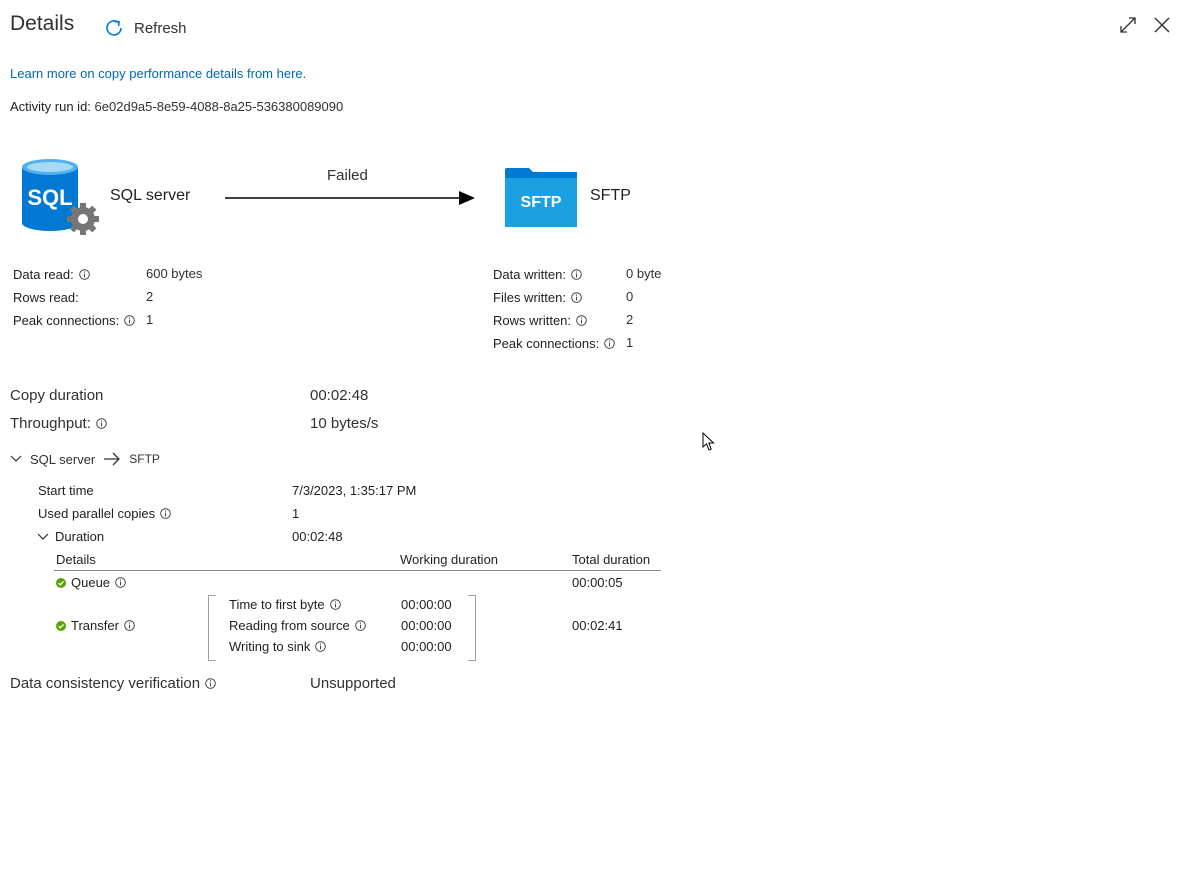 The height and width of the screenshot is (876, 1177). I want to click on stat-data-written: Data written:, so click(537, 274).